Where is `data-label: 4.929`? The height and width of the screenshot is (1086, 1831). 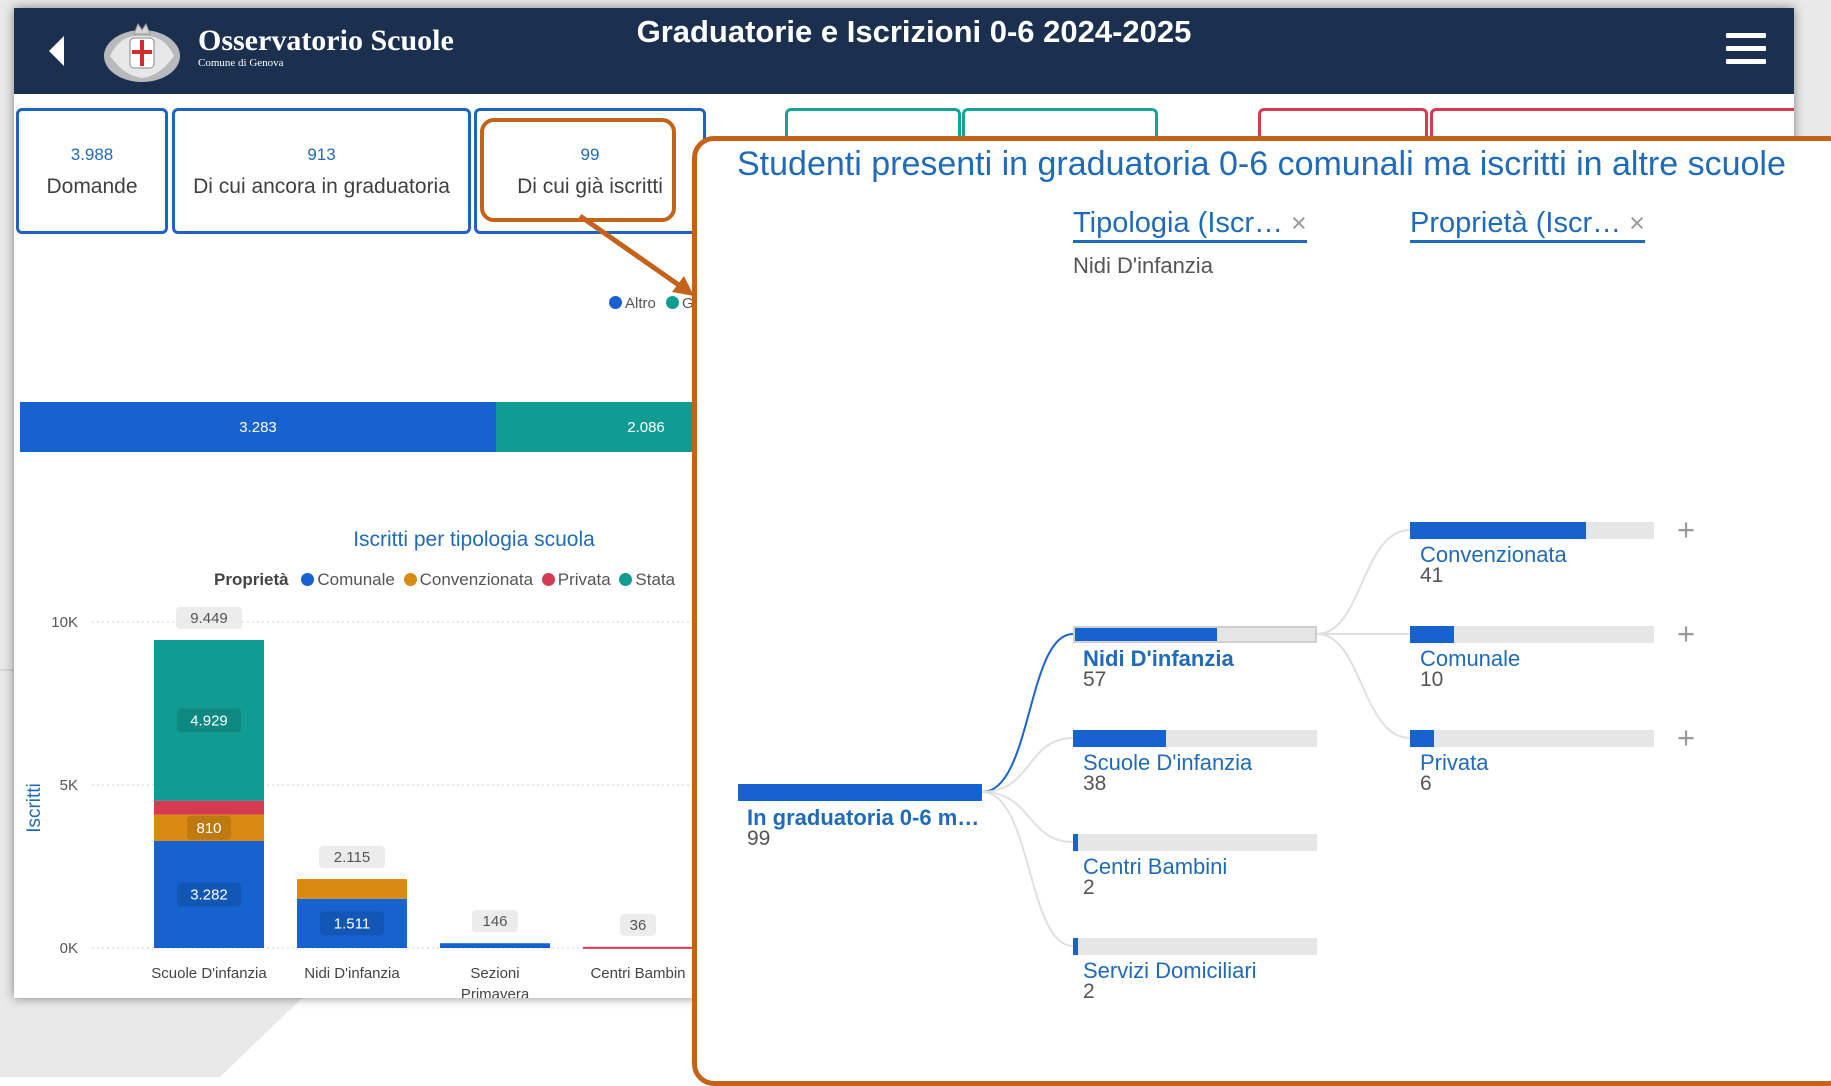
data-label: 4.929 is located at coordinates (209, 720).